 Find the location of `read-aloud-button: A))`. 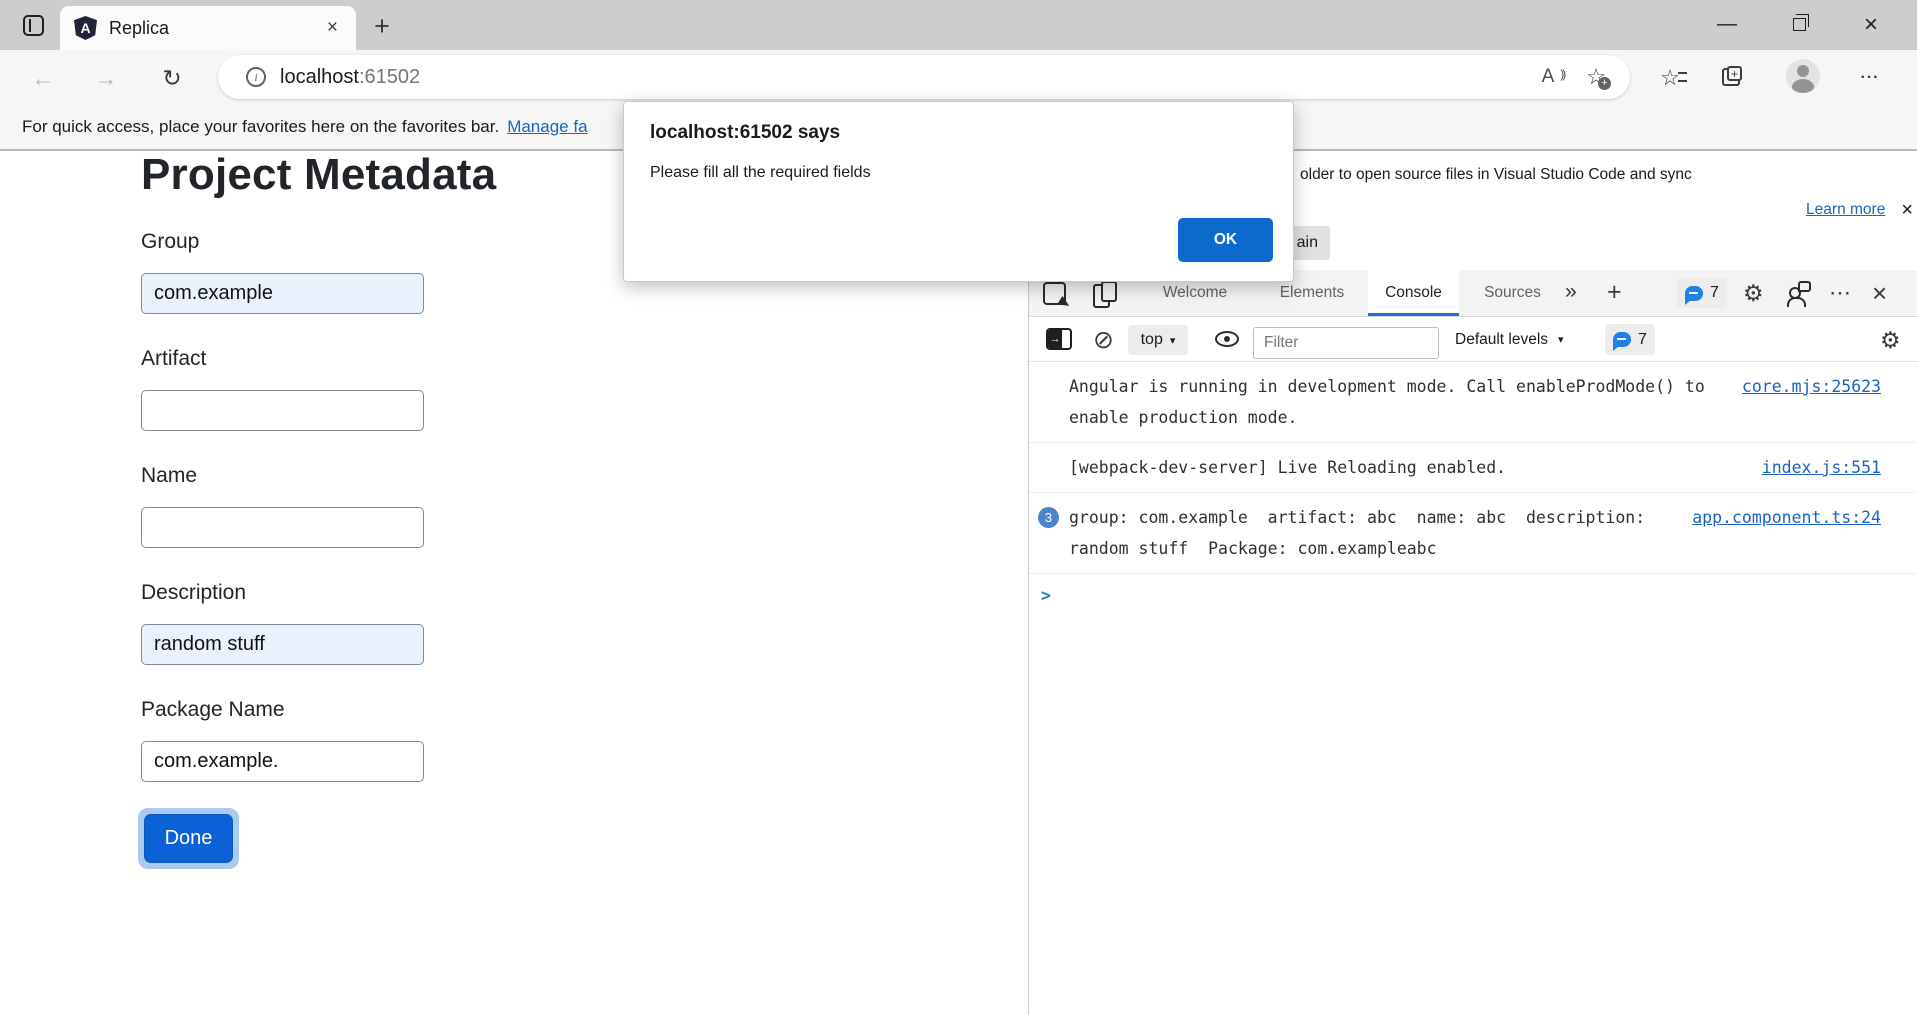

read-aloud-button: A)) is located at coordinates (1554, 77).